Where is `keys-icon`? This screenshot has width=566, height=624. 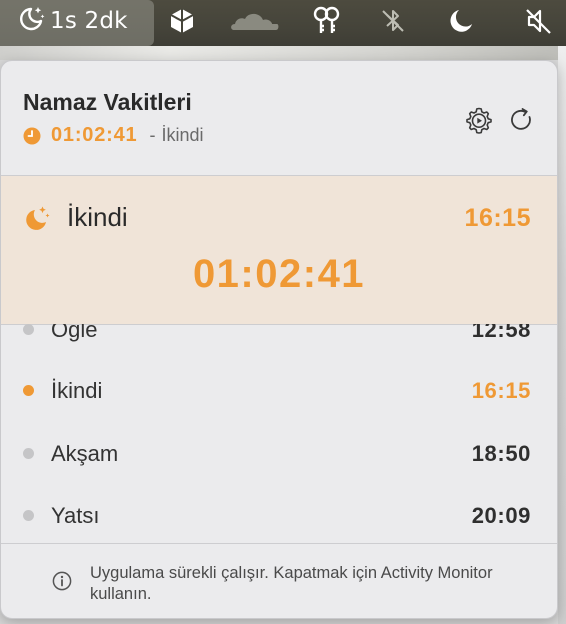 keys-icon is located at coordinates (326, 21).